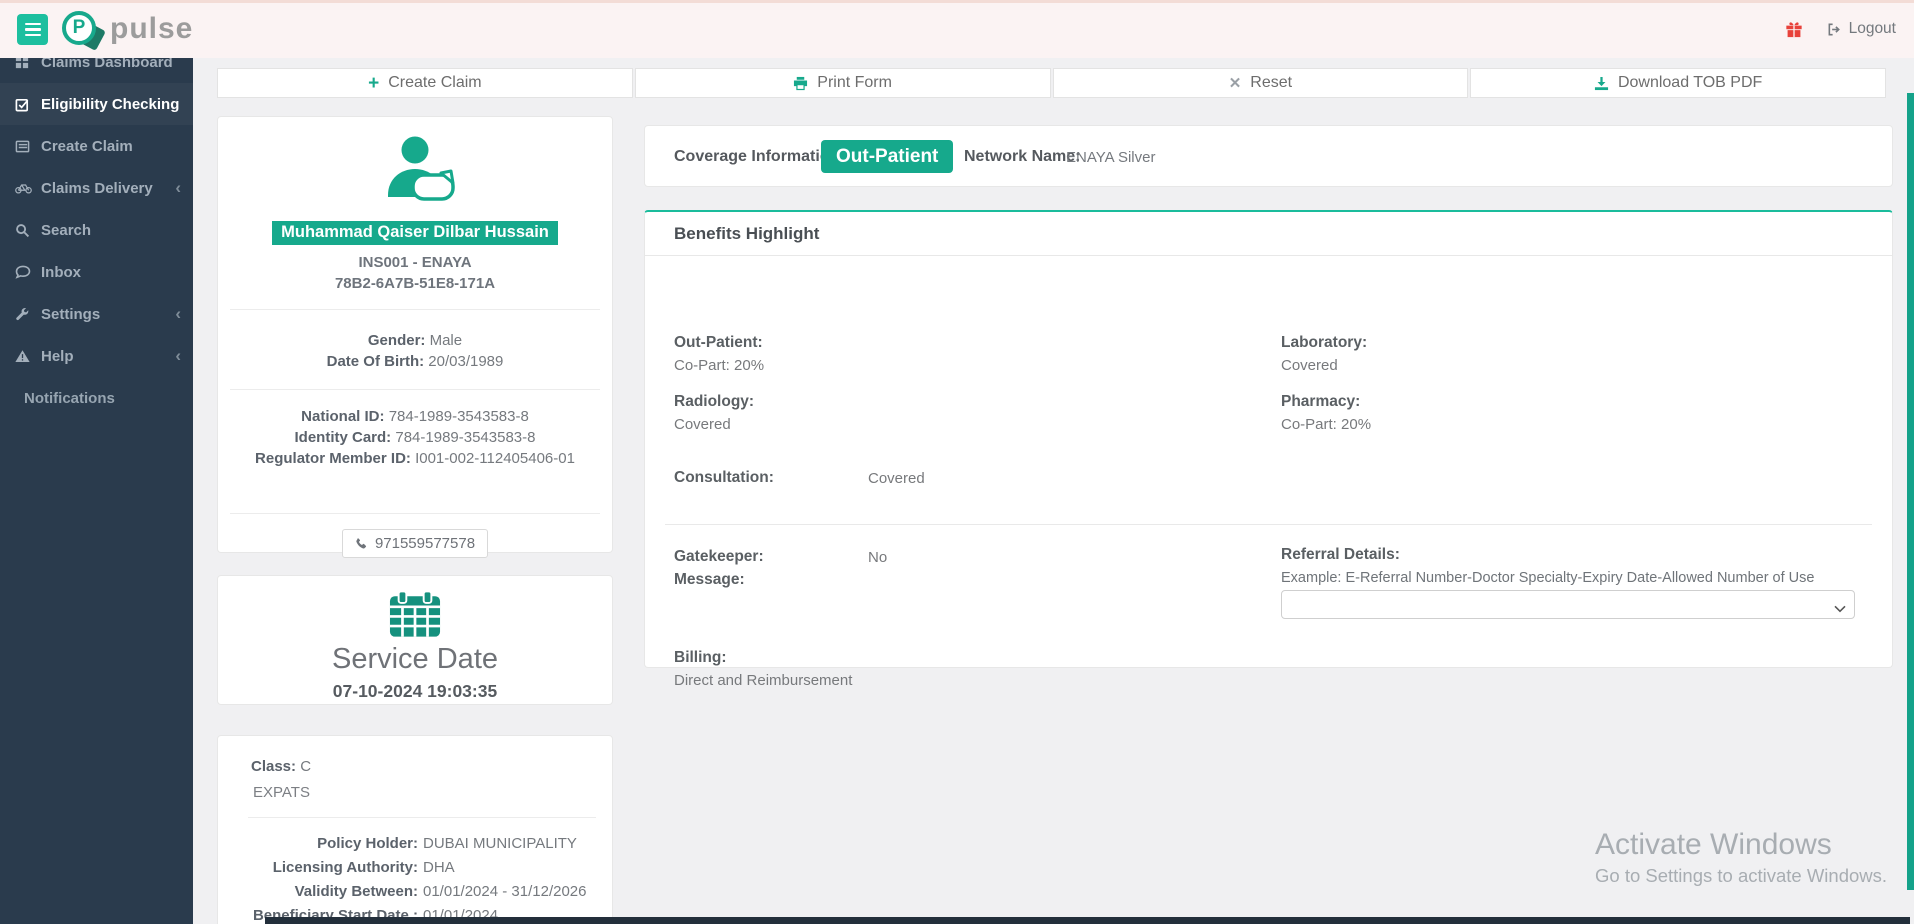  I want to click on benefits-highlight-title: Benefits Highlight, so click(1268, 234).